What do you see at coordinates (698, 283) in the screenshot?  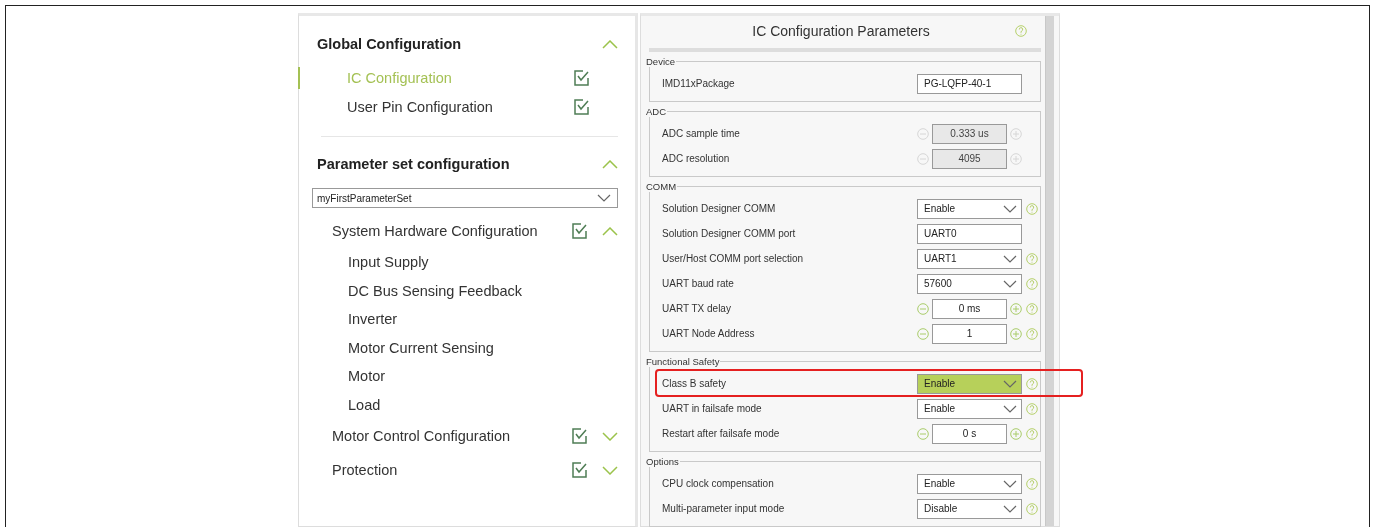 I see `parameter-label: UART baud rate` at bounding box center [698, 283].